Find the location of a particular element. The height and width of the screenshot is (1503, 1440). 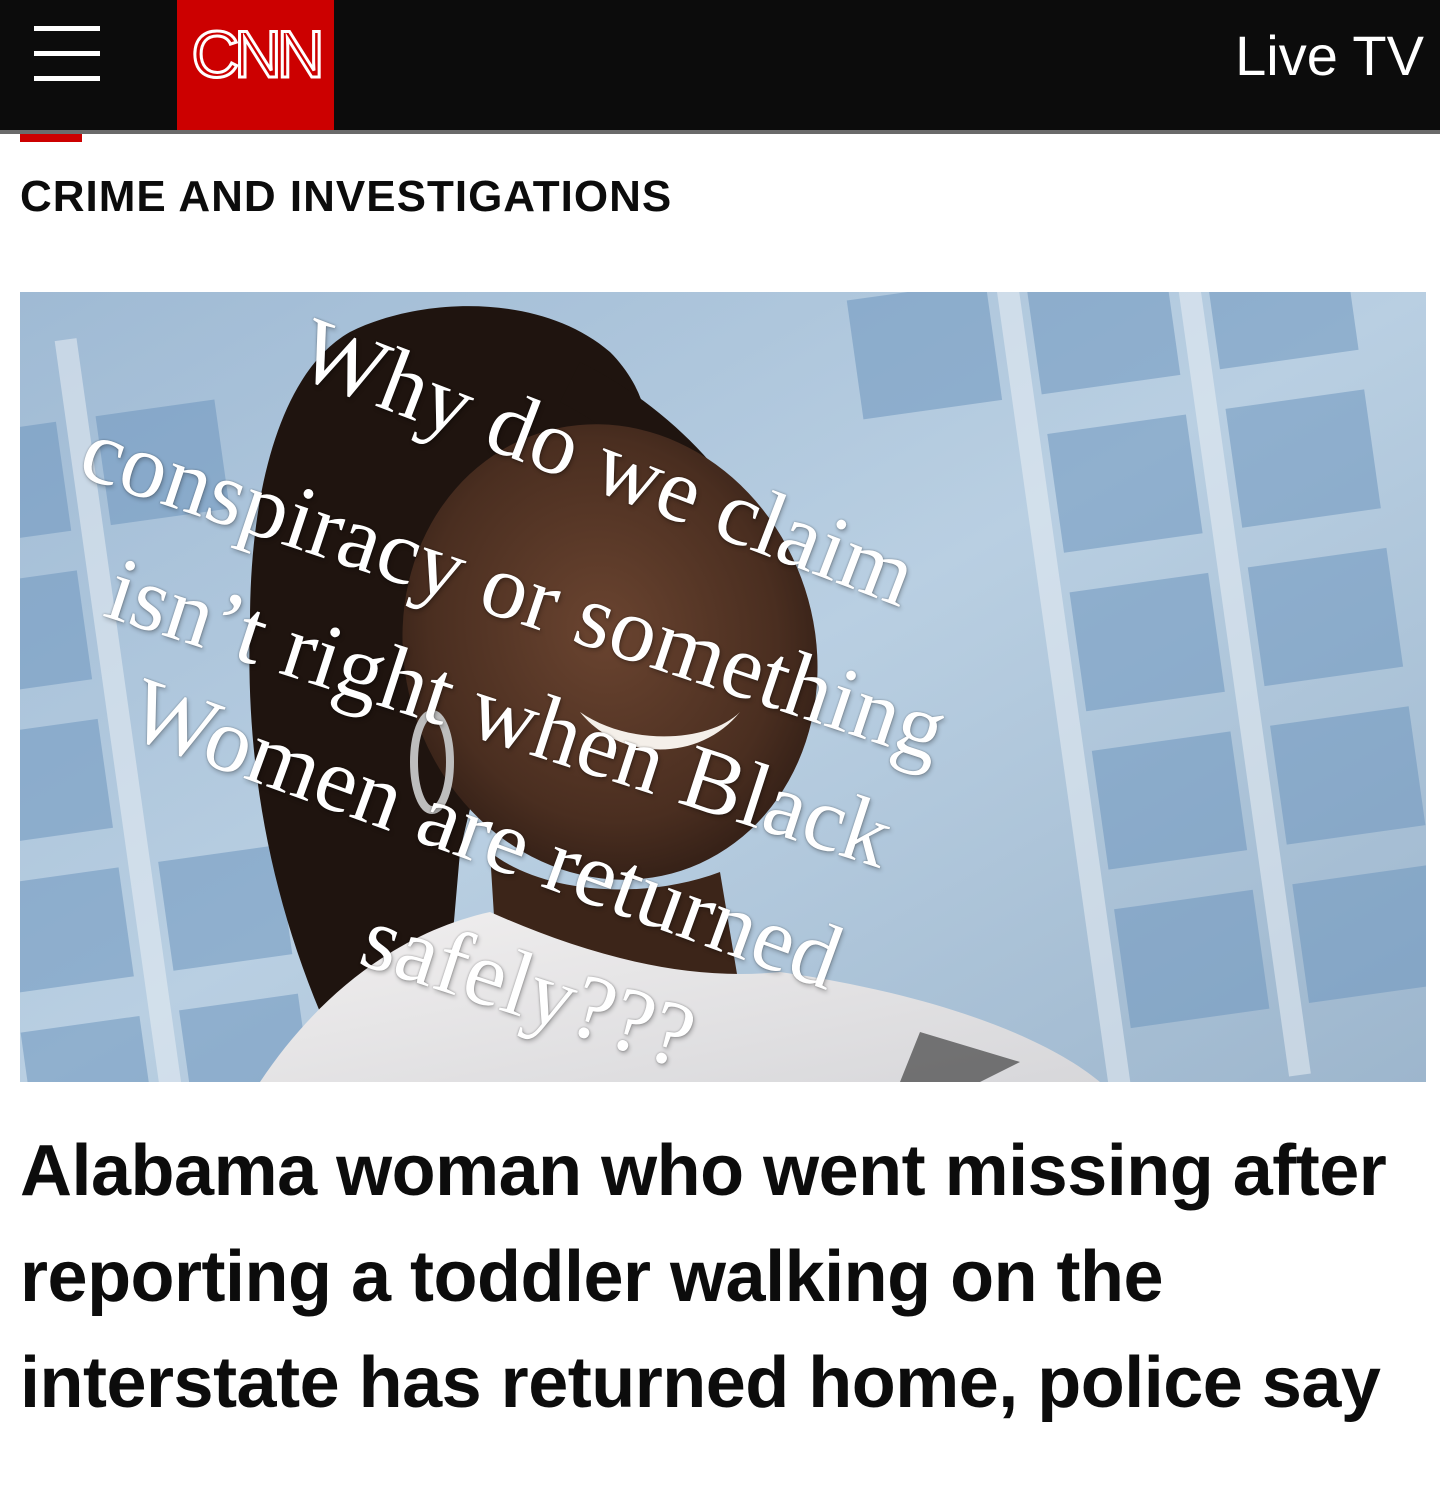

section-label: CRIME AND INVESTIGATIONS is located at coordinates (346, 197).